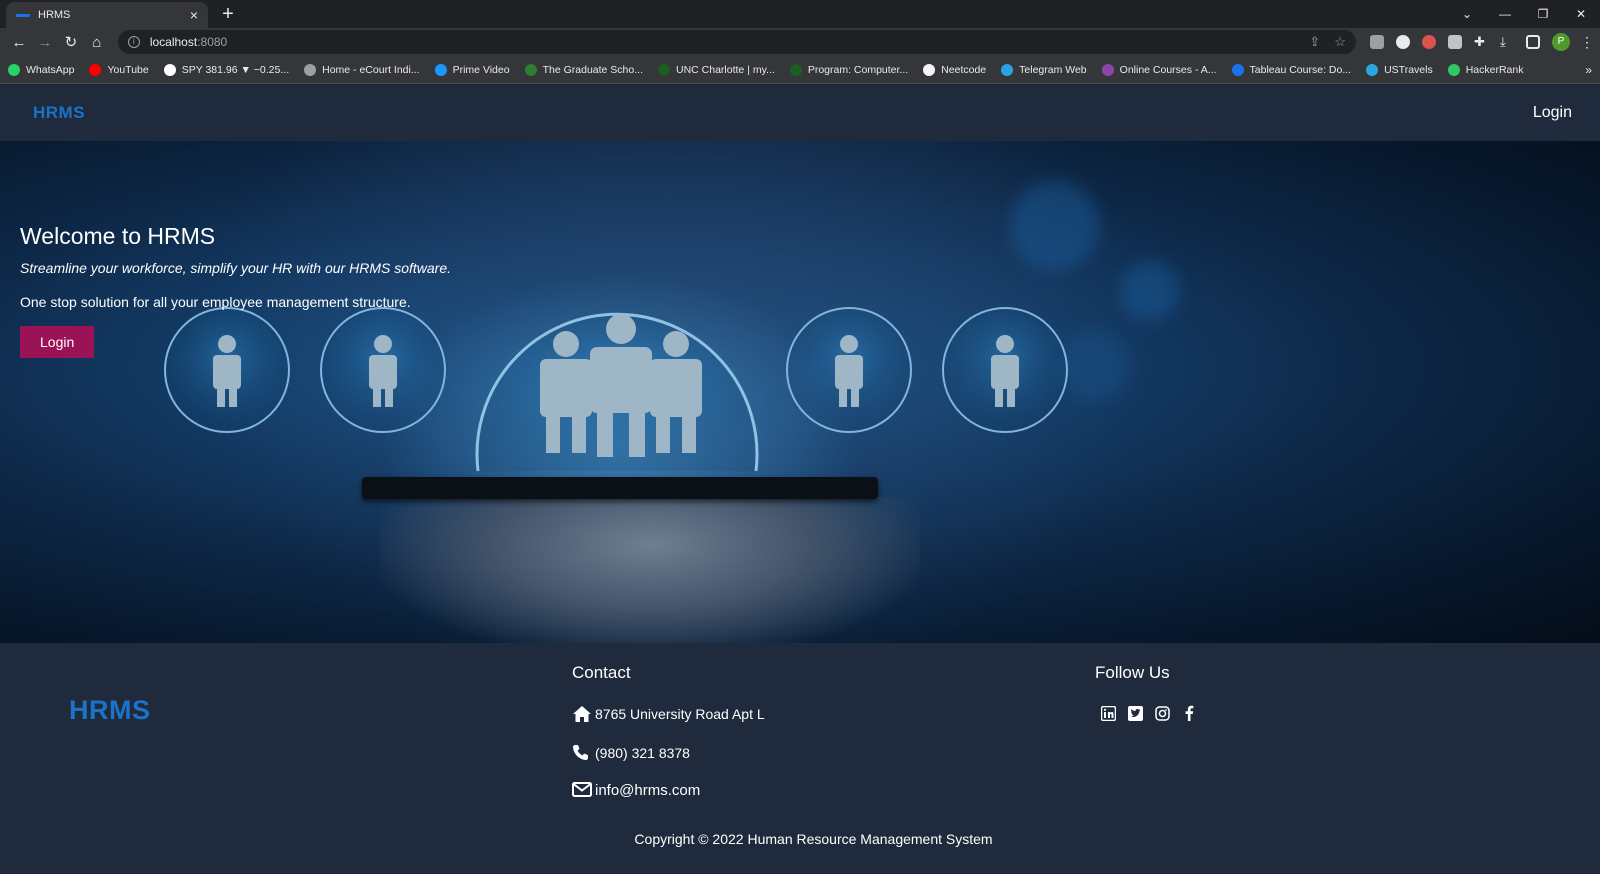 This screenshot has height=874, width=1600. Describe the element at coordinates (1053, 69) in the screenshot. I see `bookmark-label: Telegram Web` at that location.